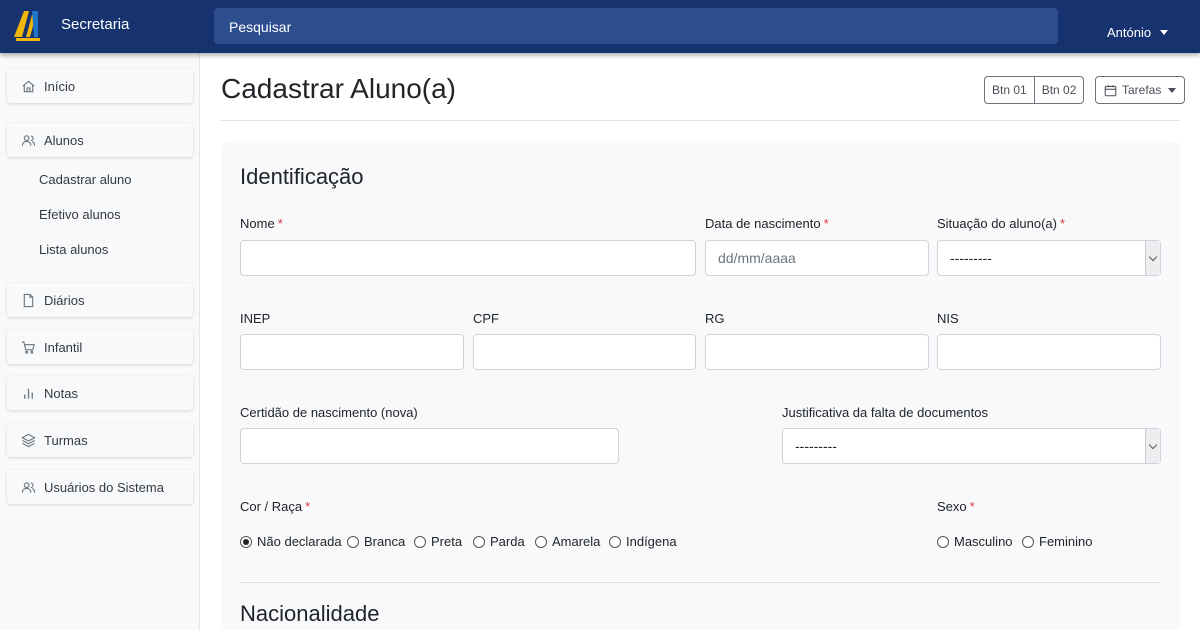 This screenshot has height=630, width=1200. I want to click on header-button-group: Btn 01 Btn 02, so click(1034, 90).